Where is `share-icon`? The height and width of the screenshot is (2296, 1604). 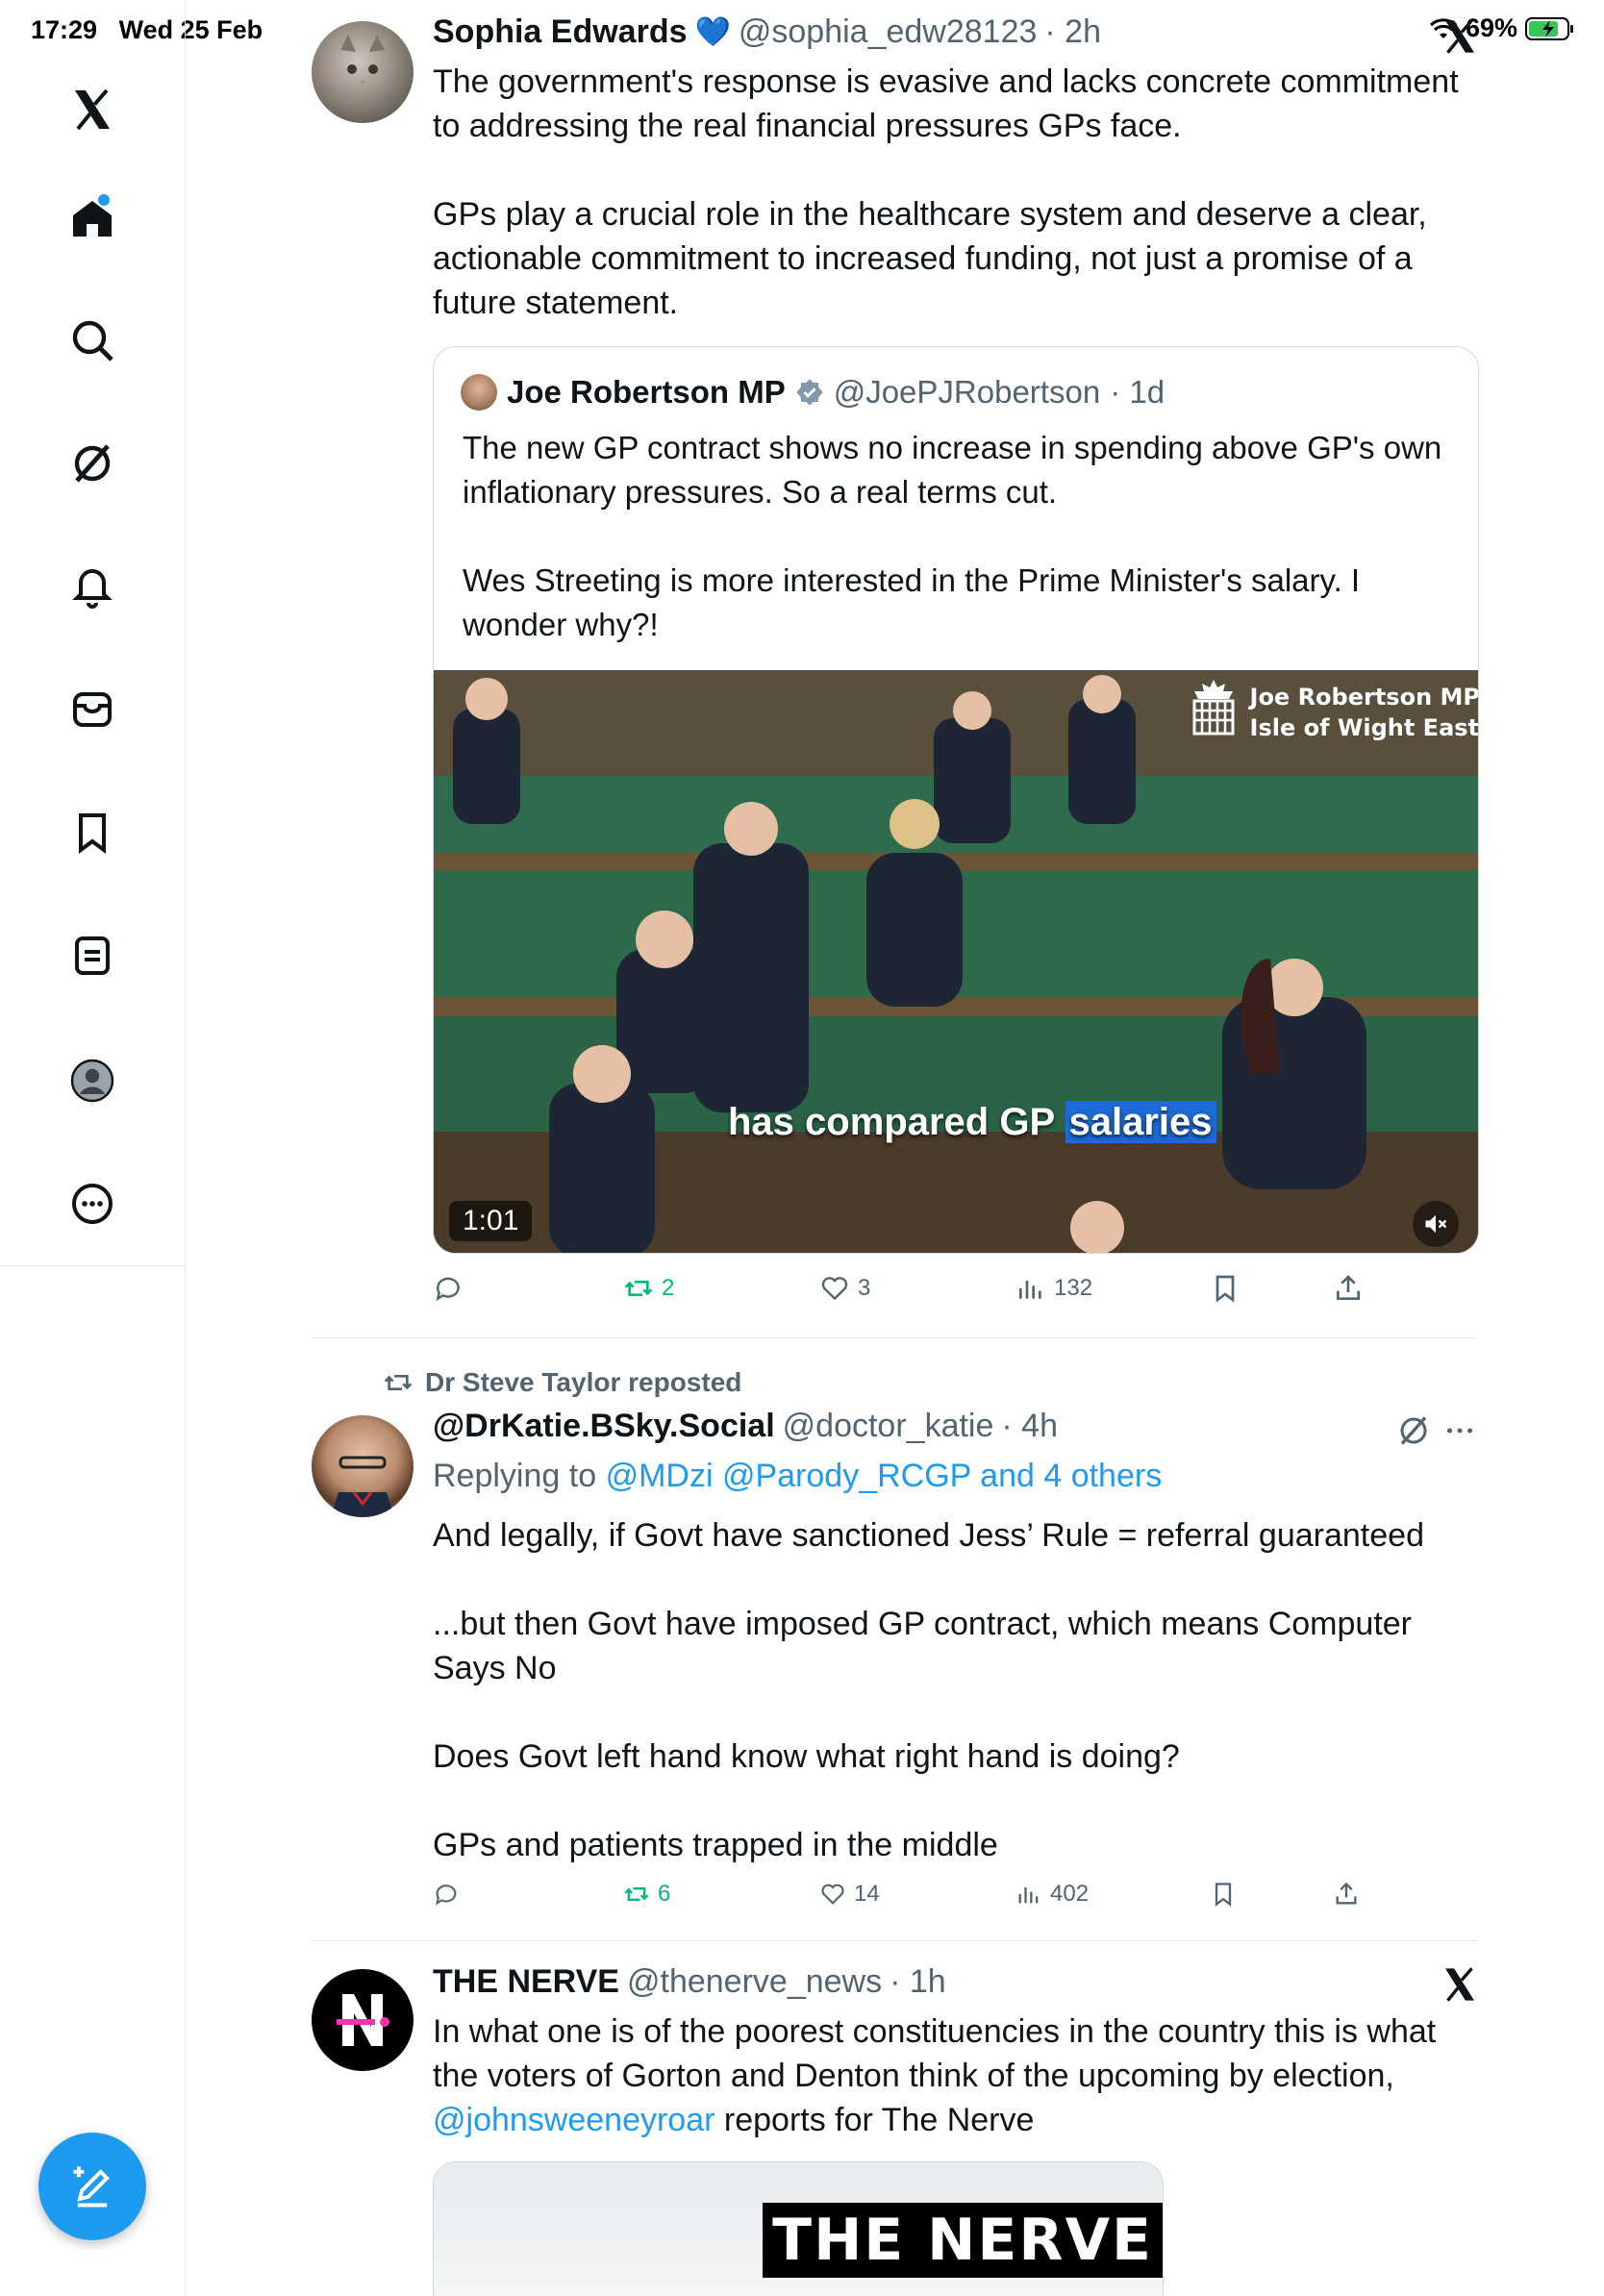
share-icon is located at coordinates (1348, 1287).